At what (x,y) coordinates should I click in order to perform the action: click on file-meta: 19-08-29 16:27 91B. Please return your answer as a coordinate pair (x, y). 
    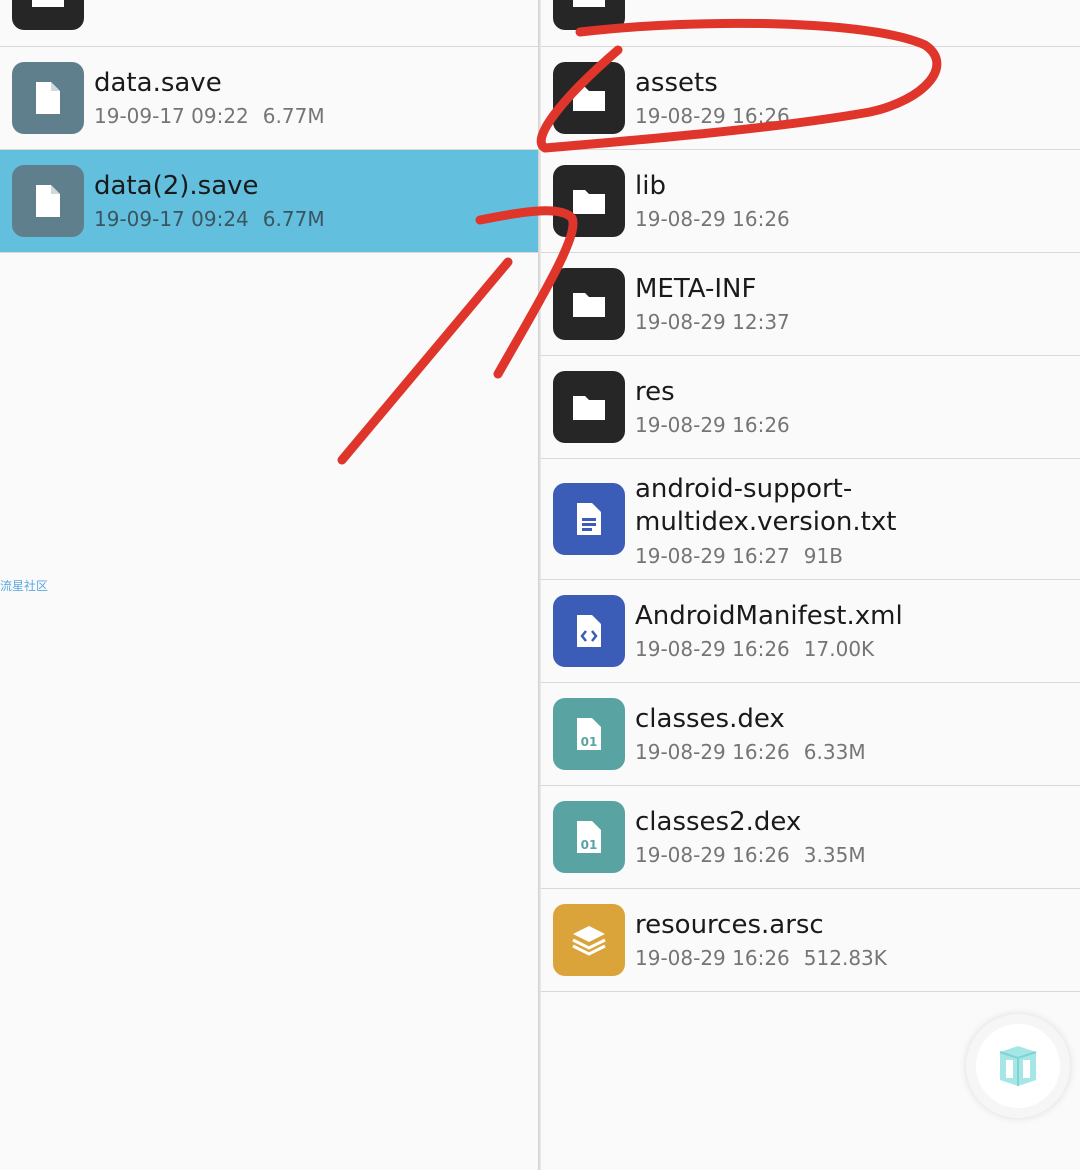
    Looking at the image, I should click on (739, 556).